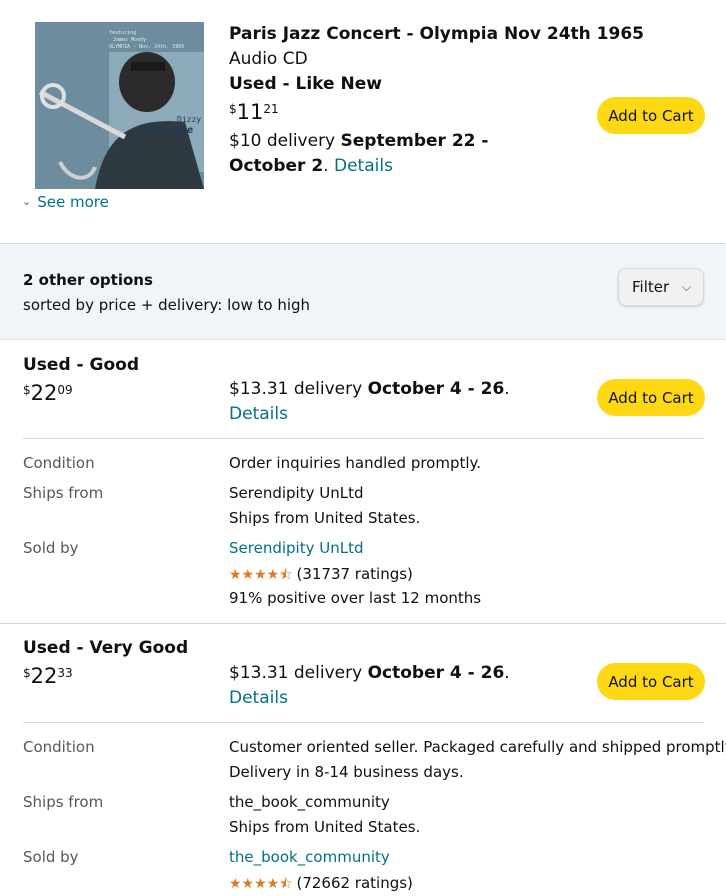  I want to click on seller-positive: 91% positive over last 12 months, so click(355, 598).